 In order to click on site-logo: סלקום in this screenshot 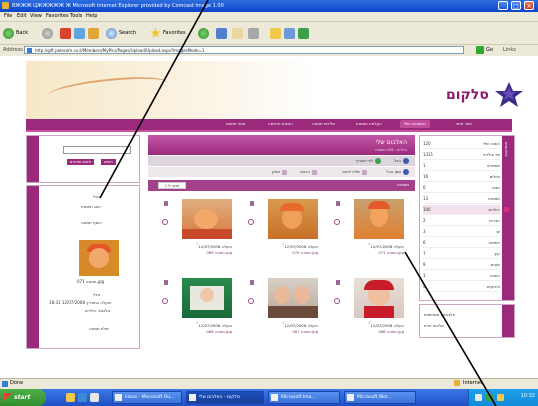, I will do `click(486, 96)`.